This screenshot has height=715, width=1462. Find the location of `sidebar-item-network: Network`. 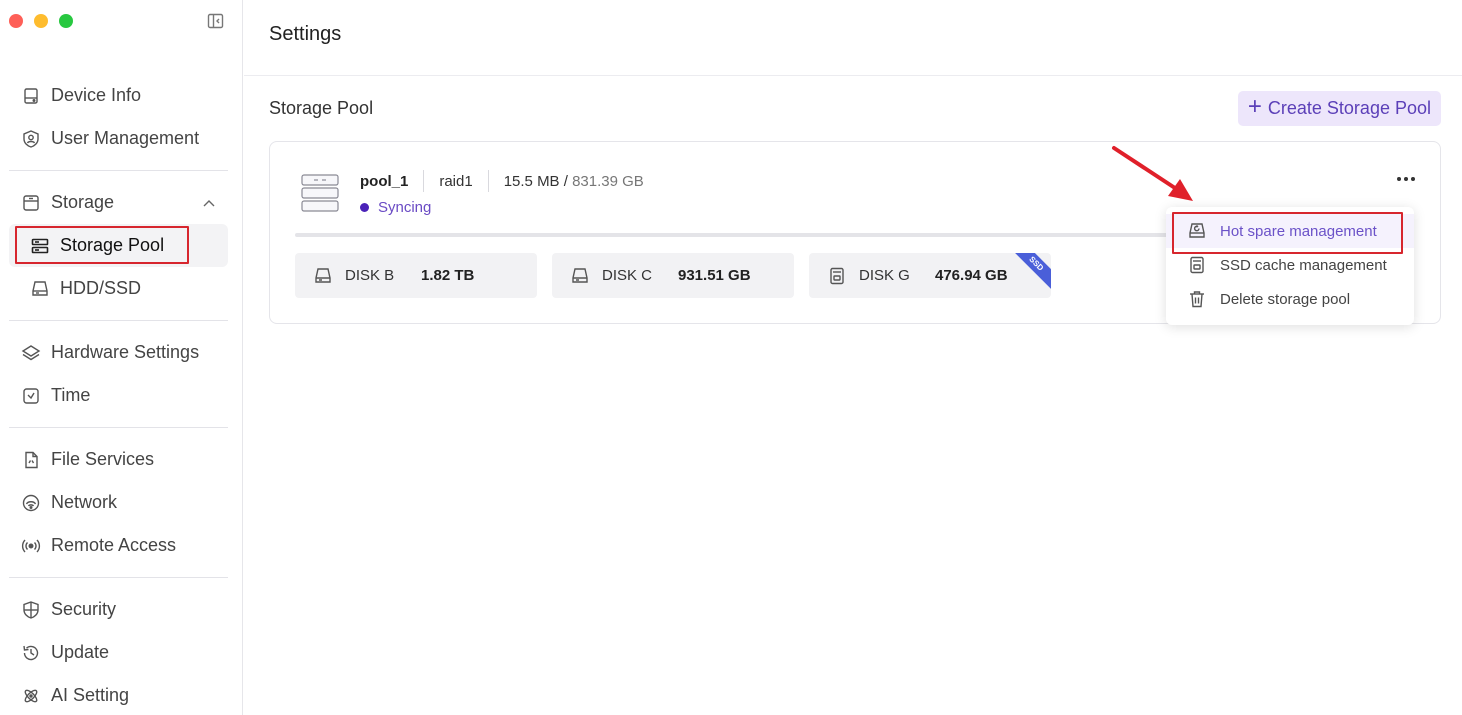

sidebar-item-network: Network is located at coordinates (118, 502).